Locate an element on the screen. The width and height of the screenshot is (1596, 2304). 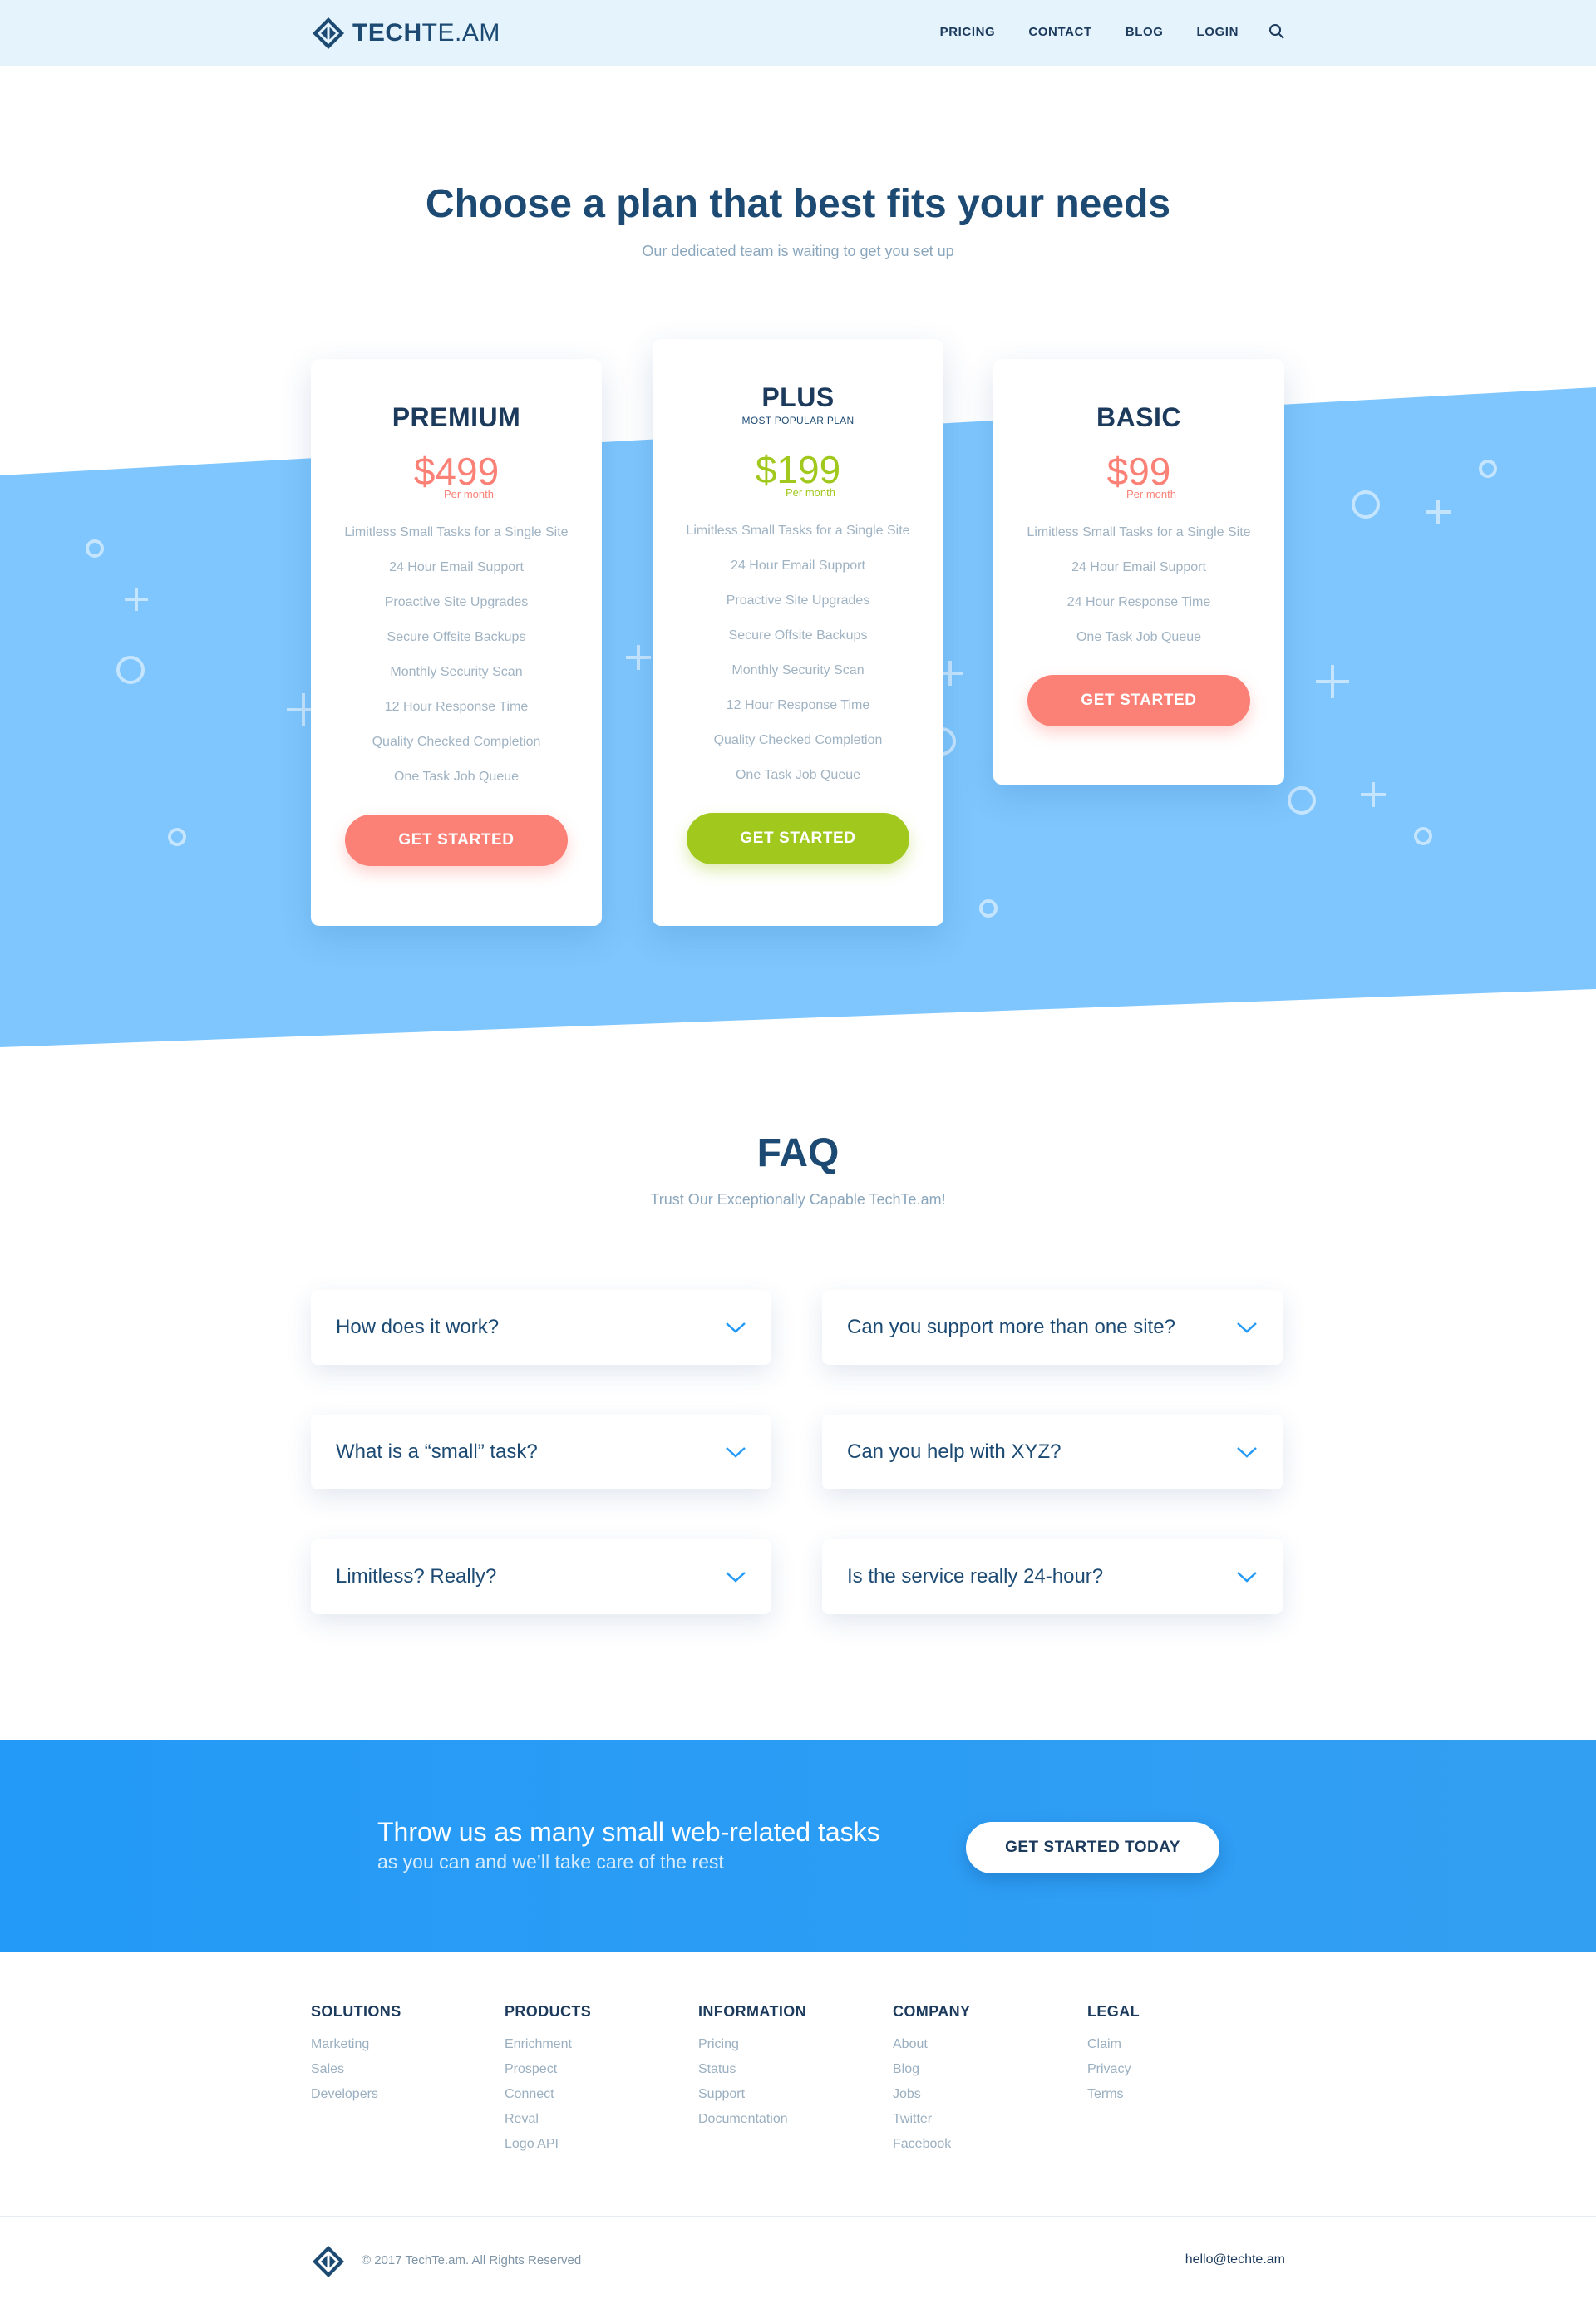
nav-login: LOGIN is located at coordinates (1218, 32).